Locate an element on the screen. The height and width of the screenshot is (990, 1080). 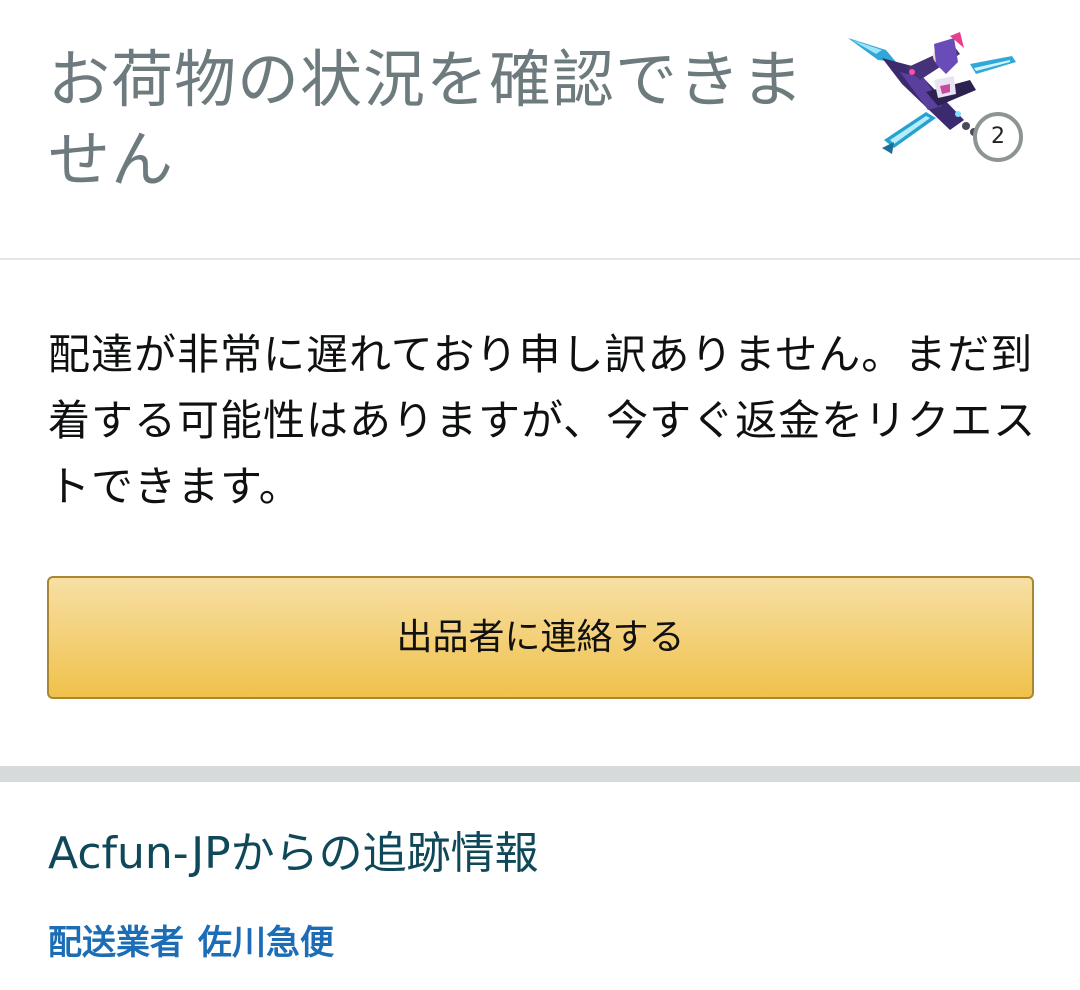
quantity-badge: 2 is located at coordinates (998, 137).